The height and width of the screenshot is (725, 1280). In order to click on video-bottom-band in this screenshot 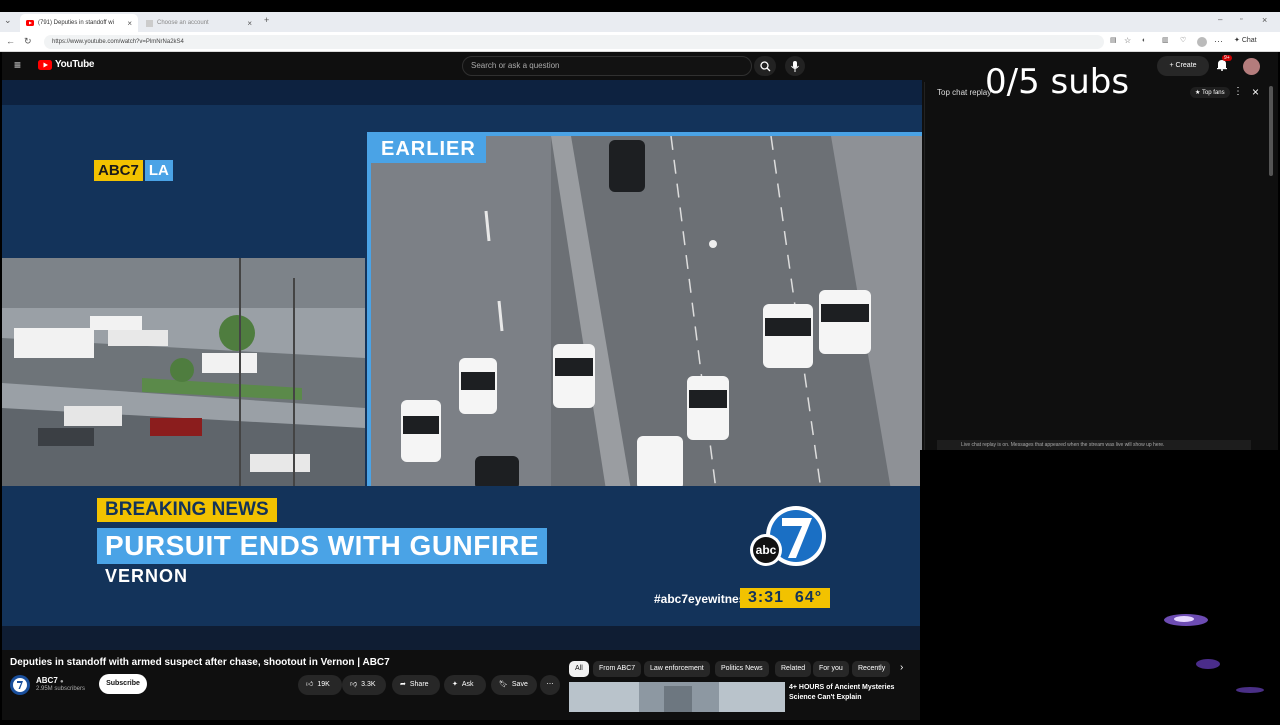, I will do `click(462, 638)`.